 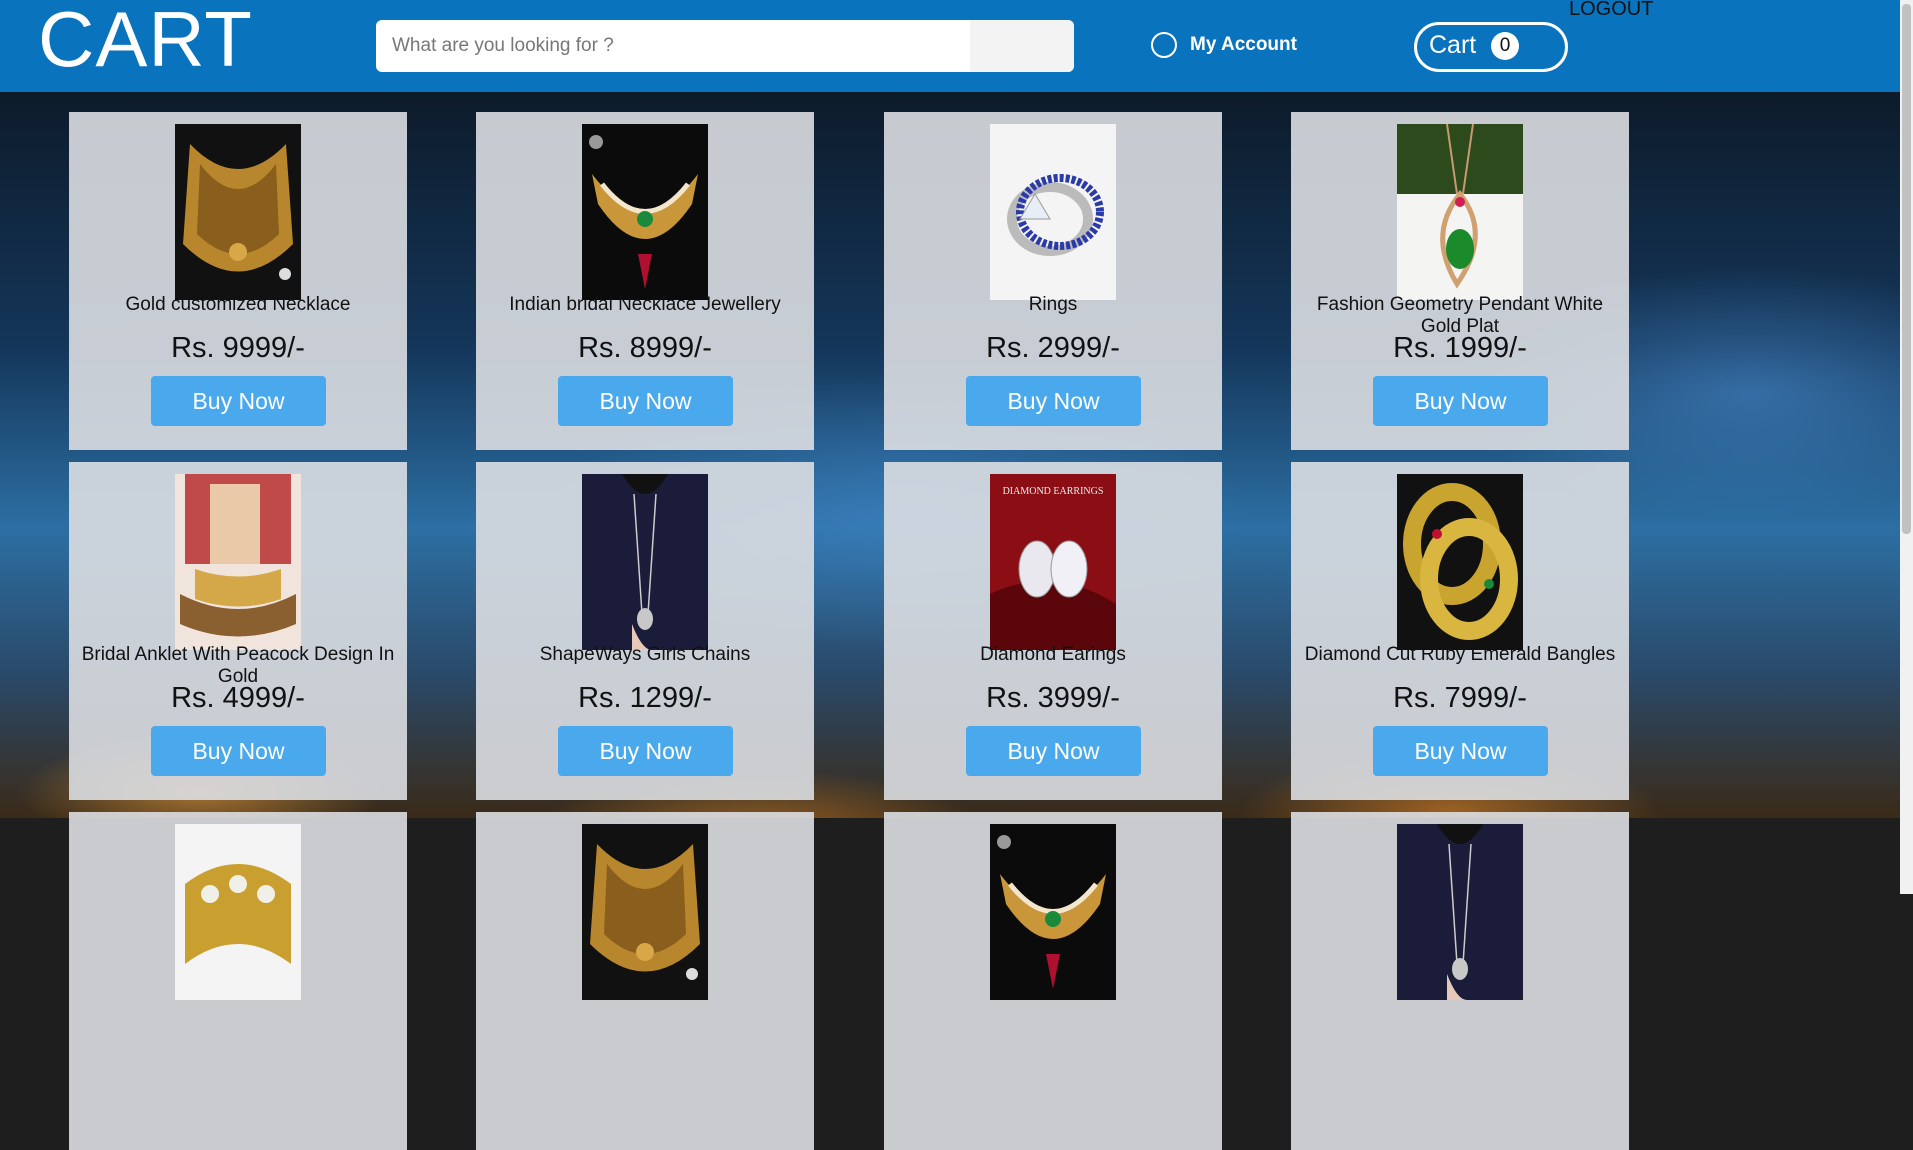 I want to click on my-account-label: My Account, so click(x=1243, y=44).